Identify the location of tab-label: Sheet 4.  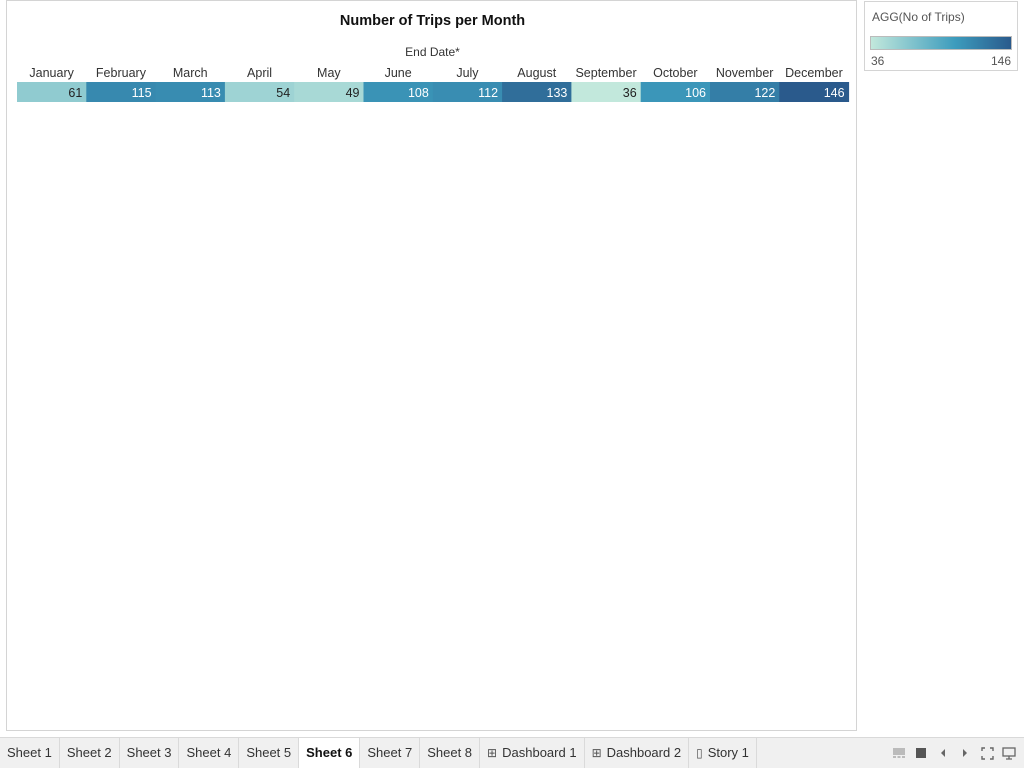
(209, 752).